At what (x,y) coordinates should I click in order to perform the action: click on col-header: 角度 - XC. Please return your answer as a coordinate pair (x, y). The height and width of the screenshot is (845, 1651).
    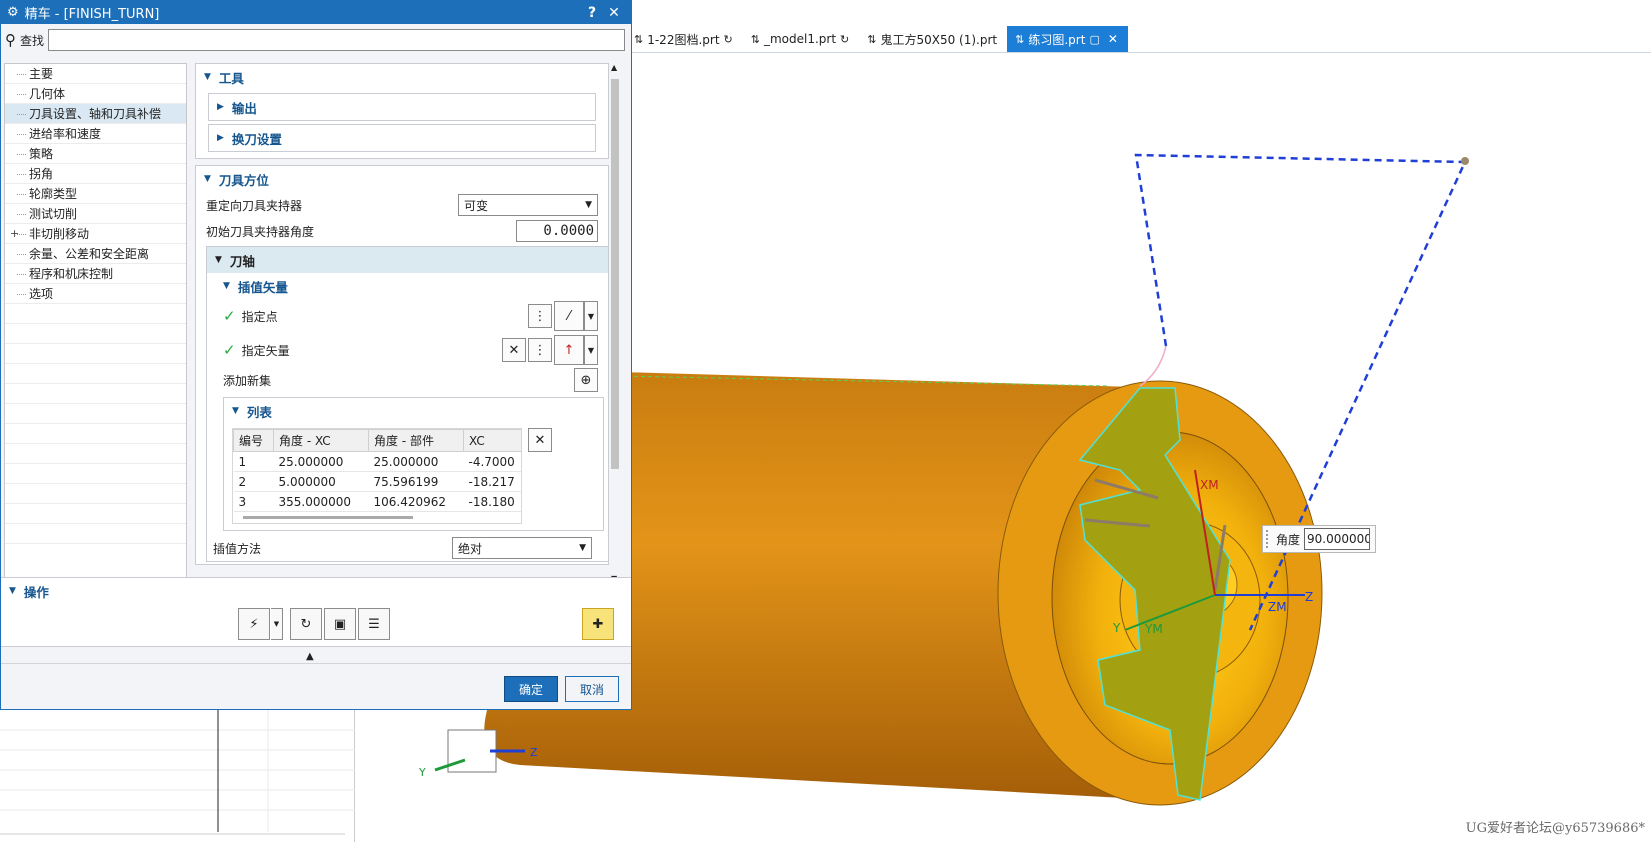
    Looking at the image, I should click on (321, 440).